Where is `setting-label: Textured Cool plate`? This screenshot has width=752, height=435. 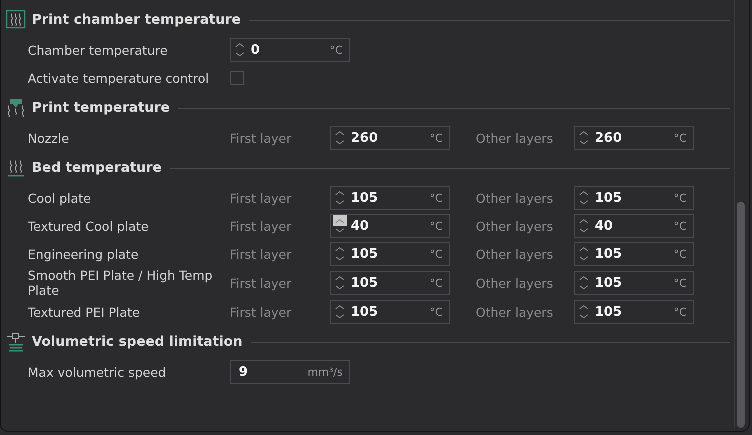 setting-label: Textured Cool plate is located at coordinates (89, 226).